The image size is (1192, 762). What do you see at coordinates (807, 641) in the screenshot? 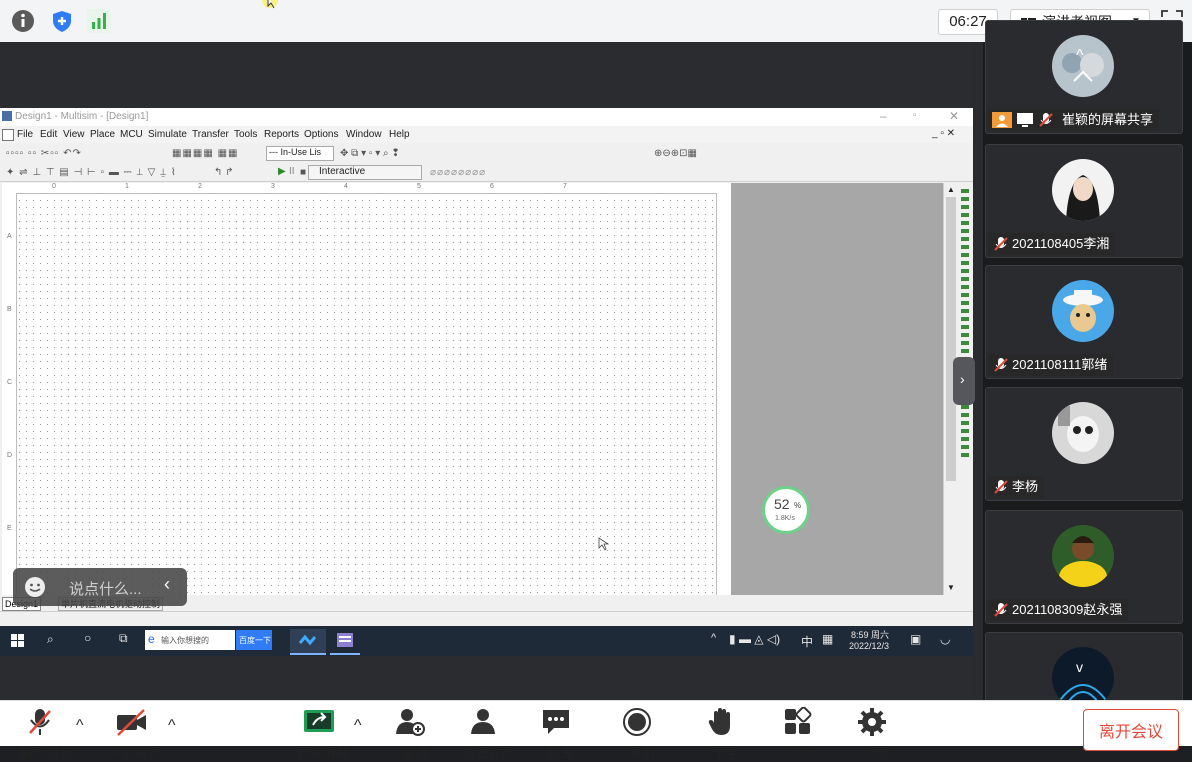
I see `ime-indicator: 中` at bounding box center [807, 641].